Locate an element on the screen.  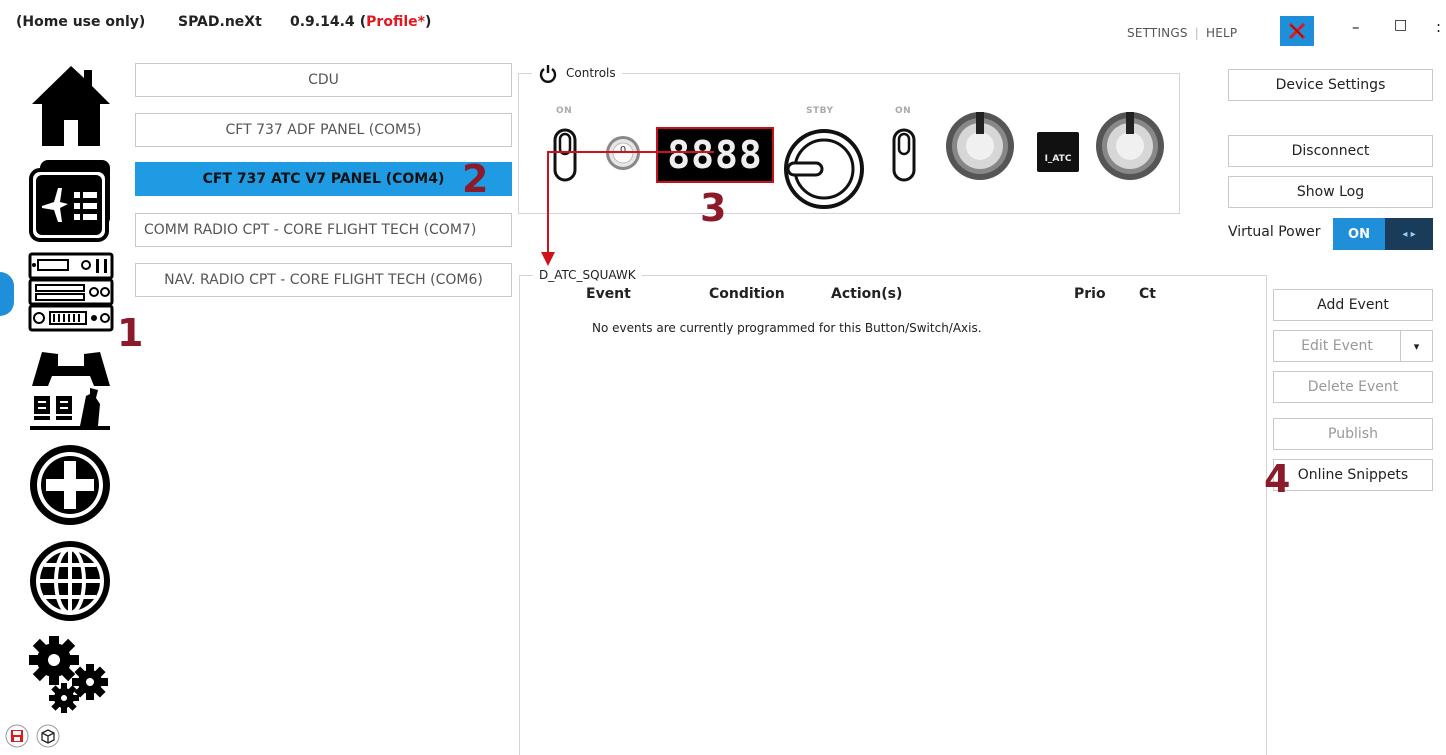
sidebar-selection-indicator is located at coordinates (7, 294).